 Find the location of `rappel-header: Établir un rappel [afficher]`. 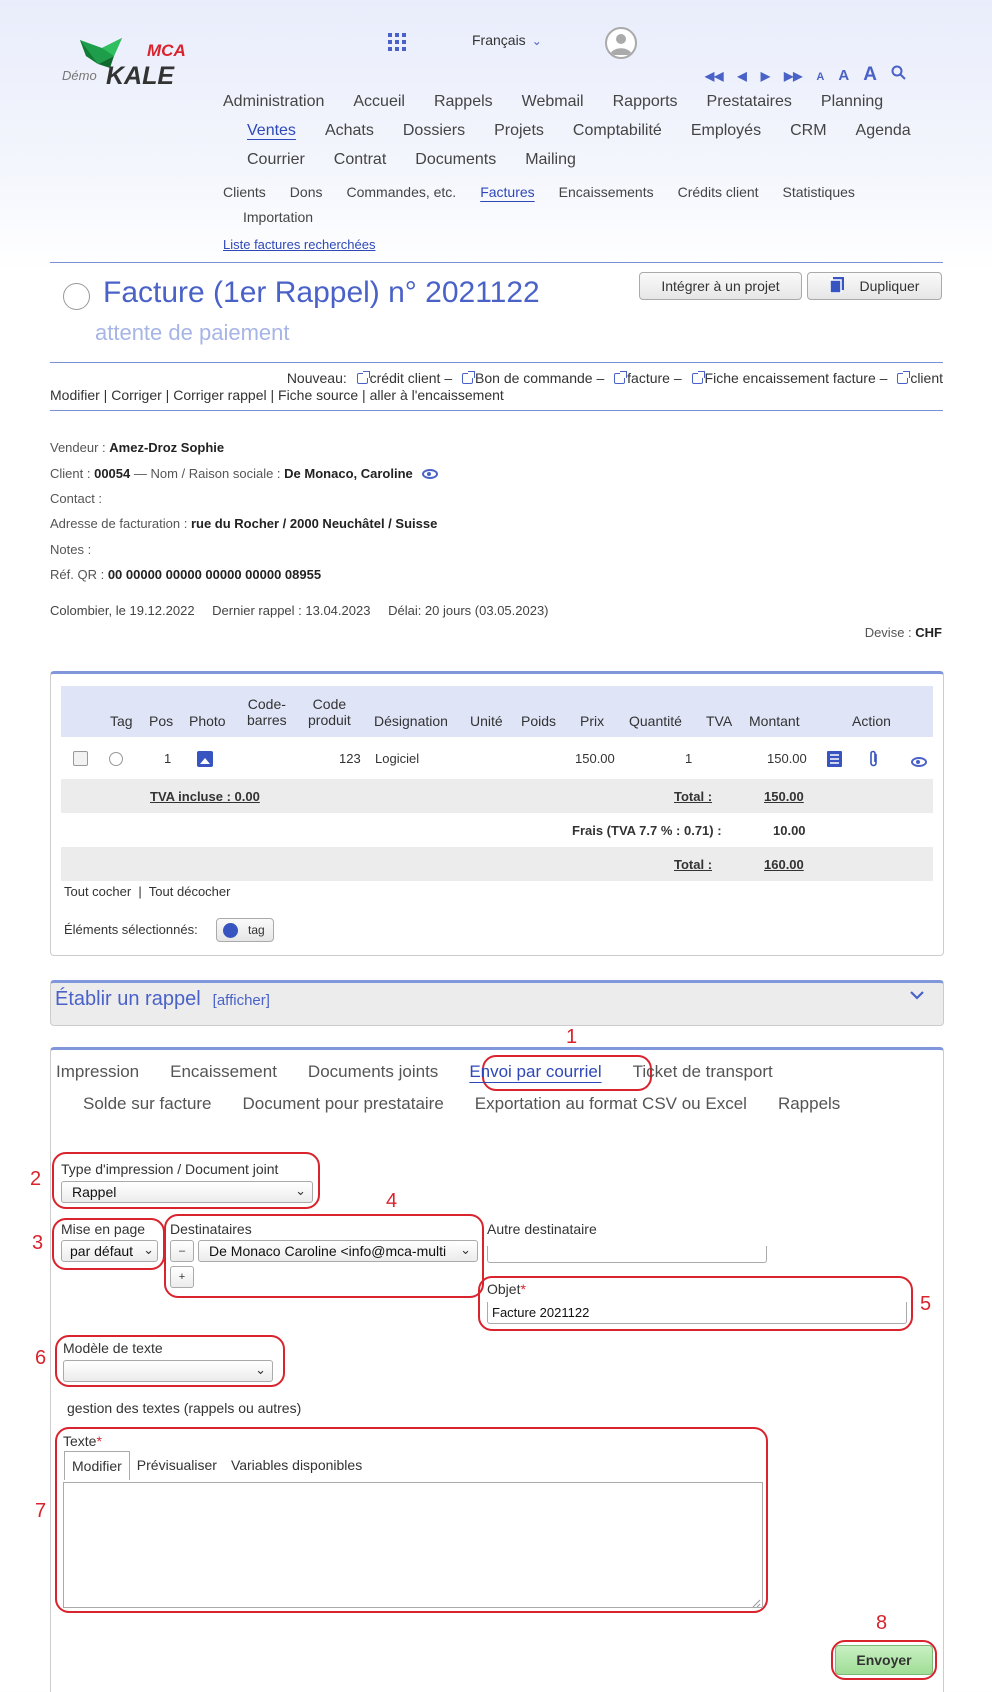

rappel-header: Établir un rappel [afficher] is located at coordinates (162, 999).